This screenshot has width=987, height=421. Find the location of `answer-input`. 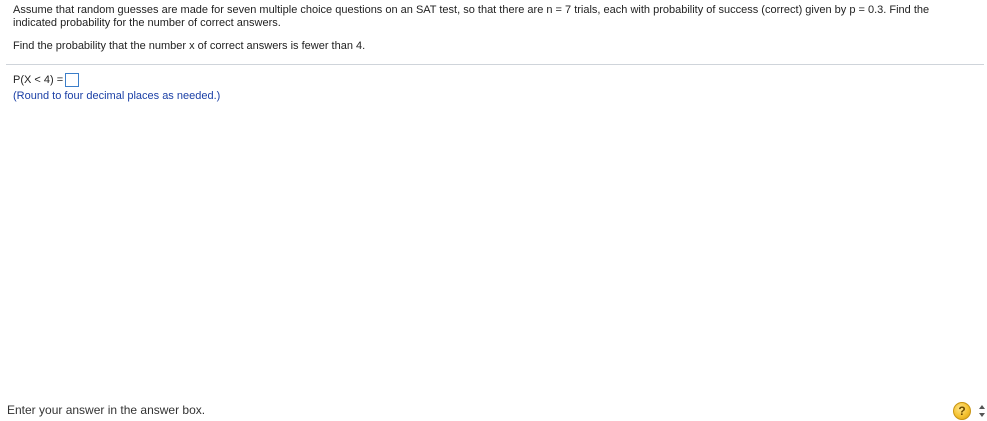

answer-input is located at coordinates (72, 80).